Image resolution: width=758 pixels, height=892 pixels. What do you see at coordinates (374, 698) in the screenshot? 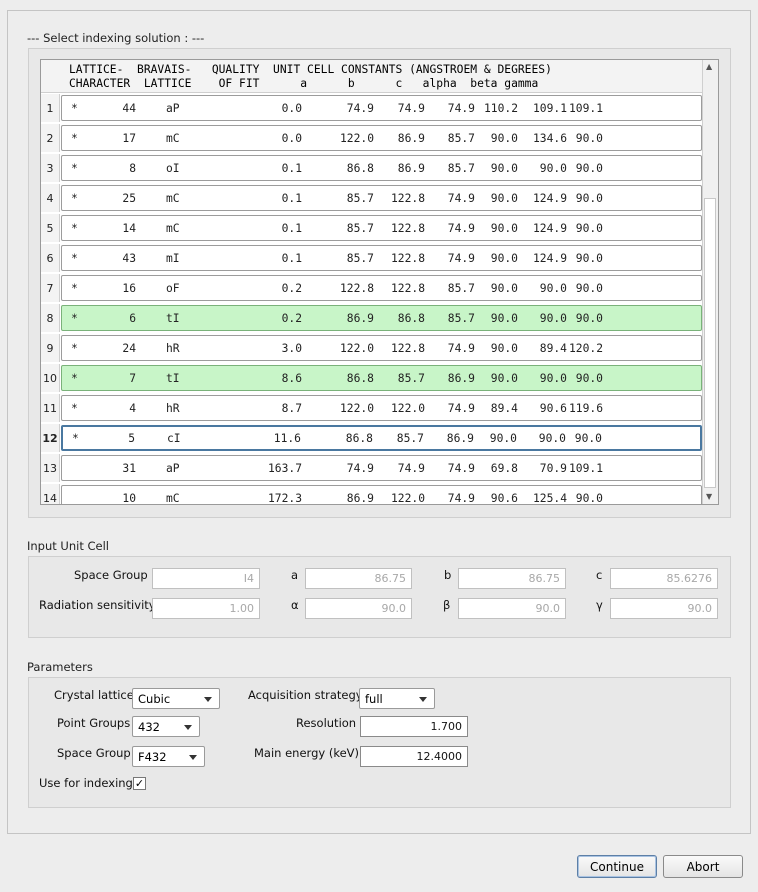
I see `acquisition-strategy-value: full` at bounding box center [374, 698].